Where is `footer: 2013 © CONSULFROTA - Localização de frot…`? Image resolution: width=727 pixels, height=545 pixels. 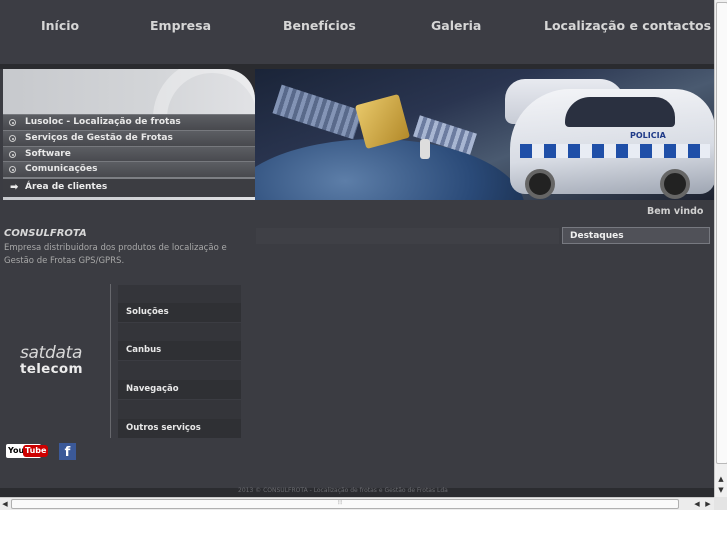
footer: 2013 © CONSULFROTA - Localização de frot… is located at coordinates (357, 492).